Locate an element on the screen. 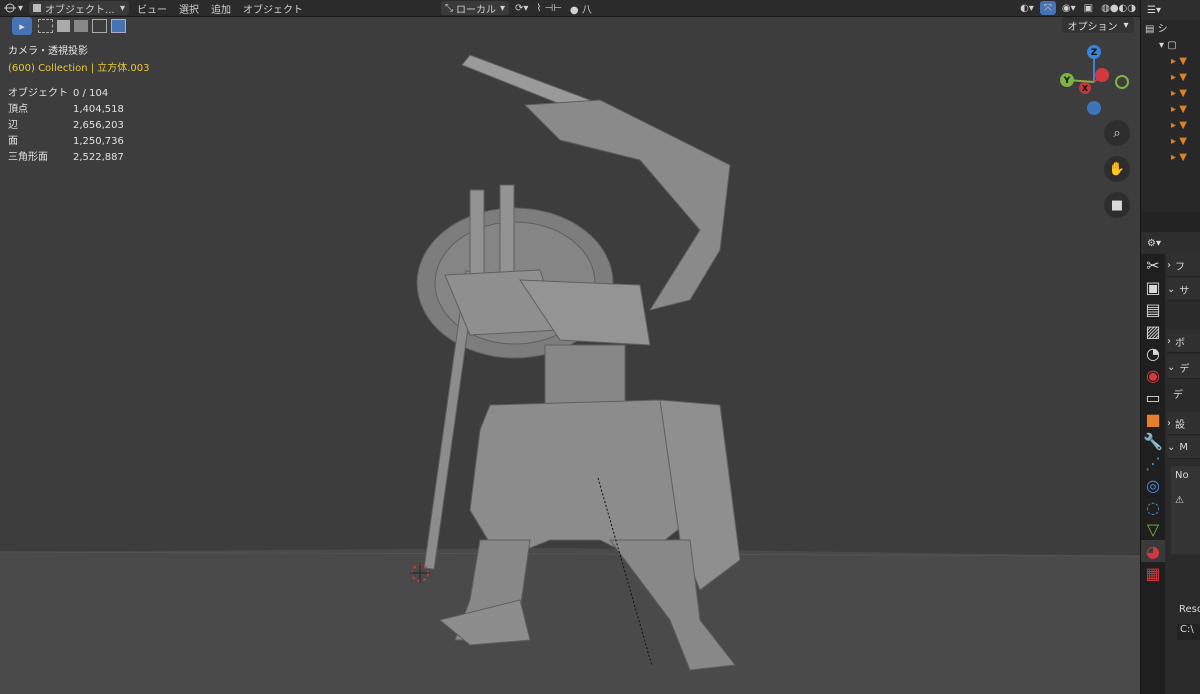  pivot-point-button: ⟳▾ is located at coordinates (521, 8).